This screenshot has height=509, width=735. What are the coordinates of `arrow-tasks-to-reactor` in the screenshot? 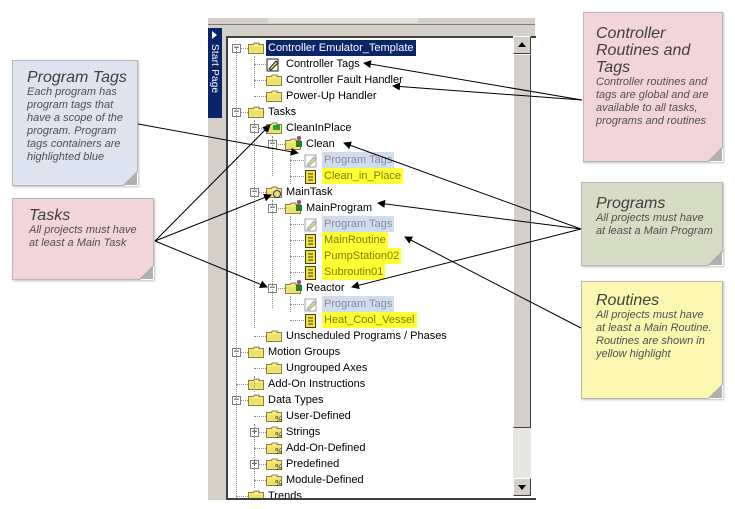 It's located at (211, 264).